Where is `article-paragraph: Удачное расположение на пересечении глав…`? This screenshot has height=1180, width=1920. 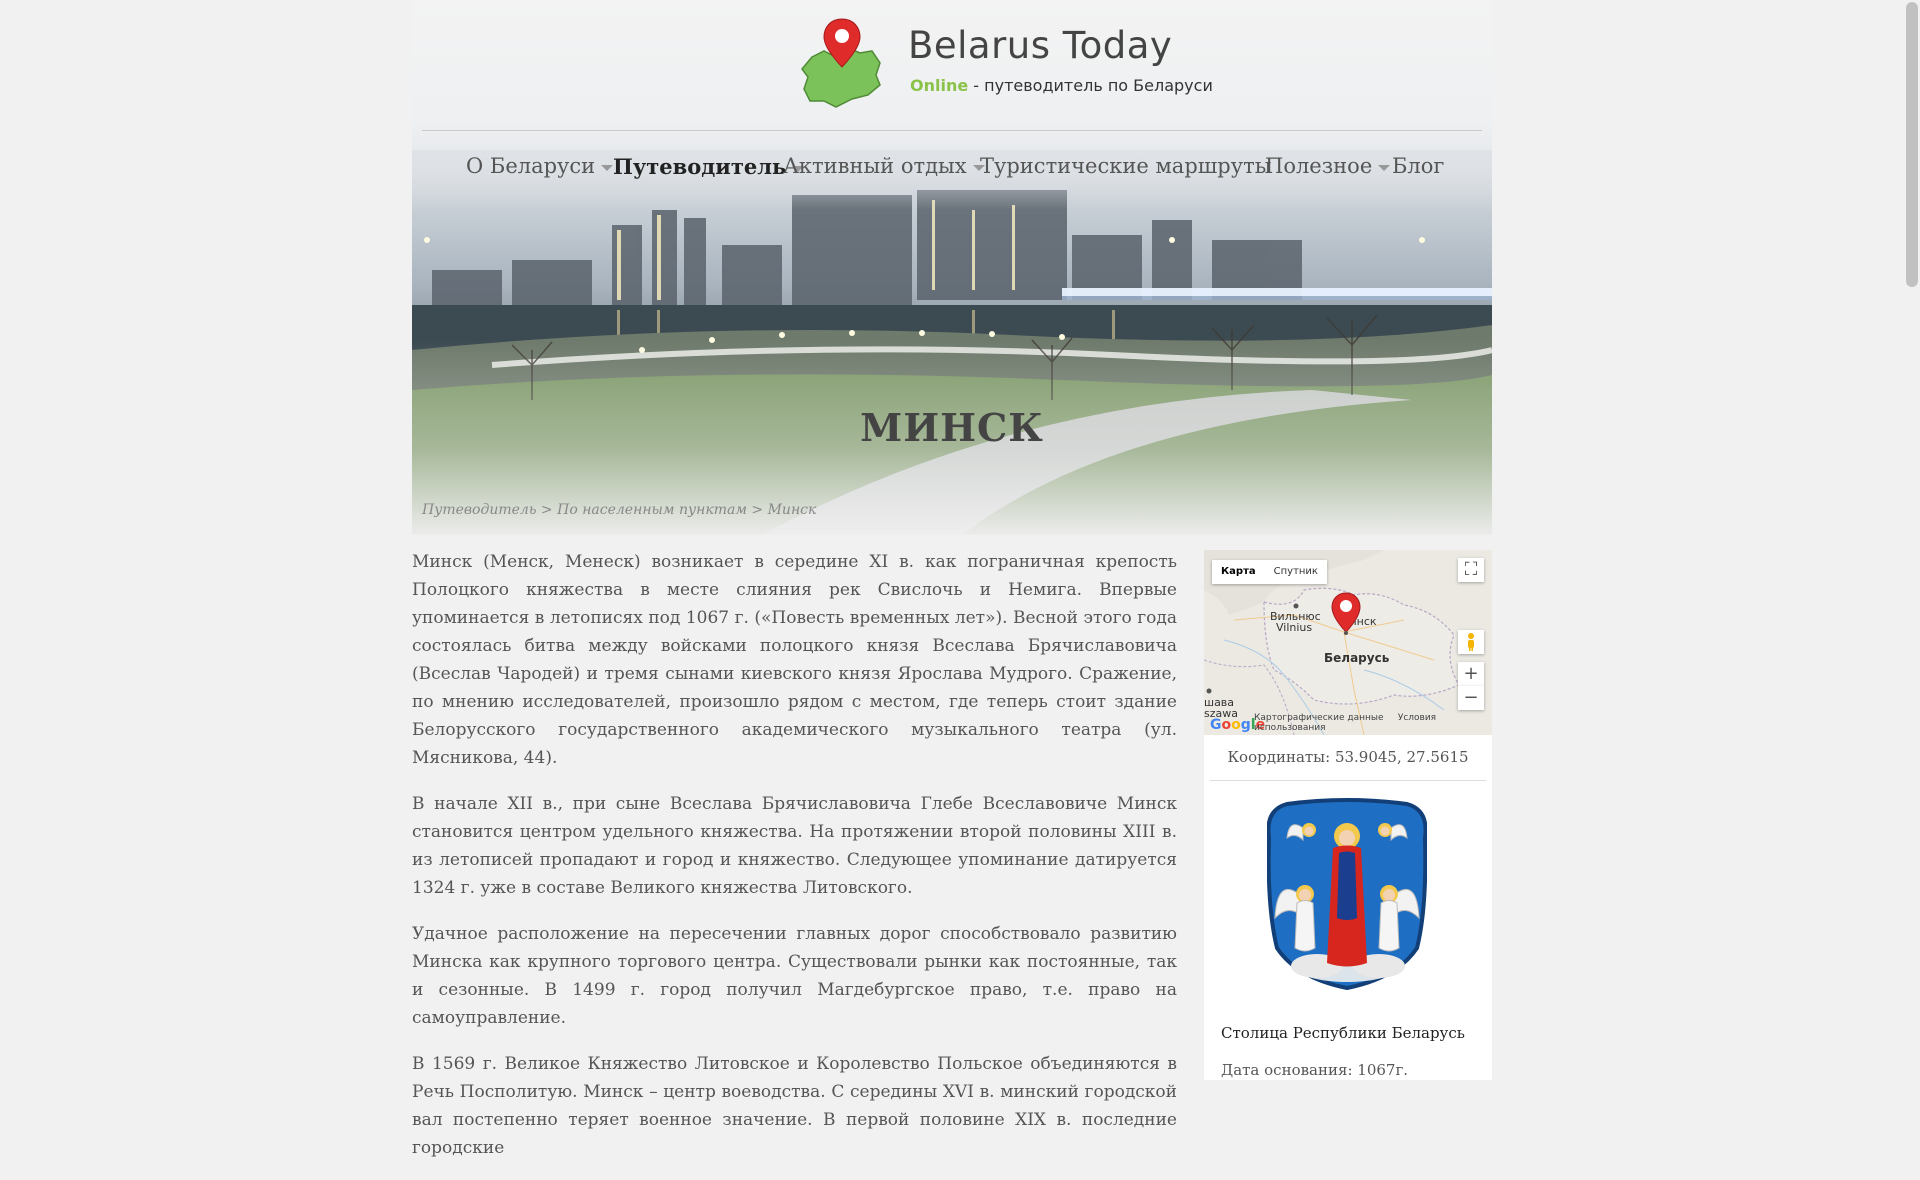 article-paragraph: Удачное расположение на пересечении глав… is located at coordinates (794, 976).